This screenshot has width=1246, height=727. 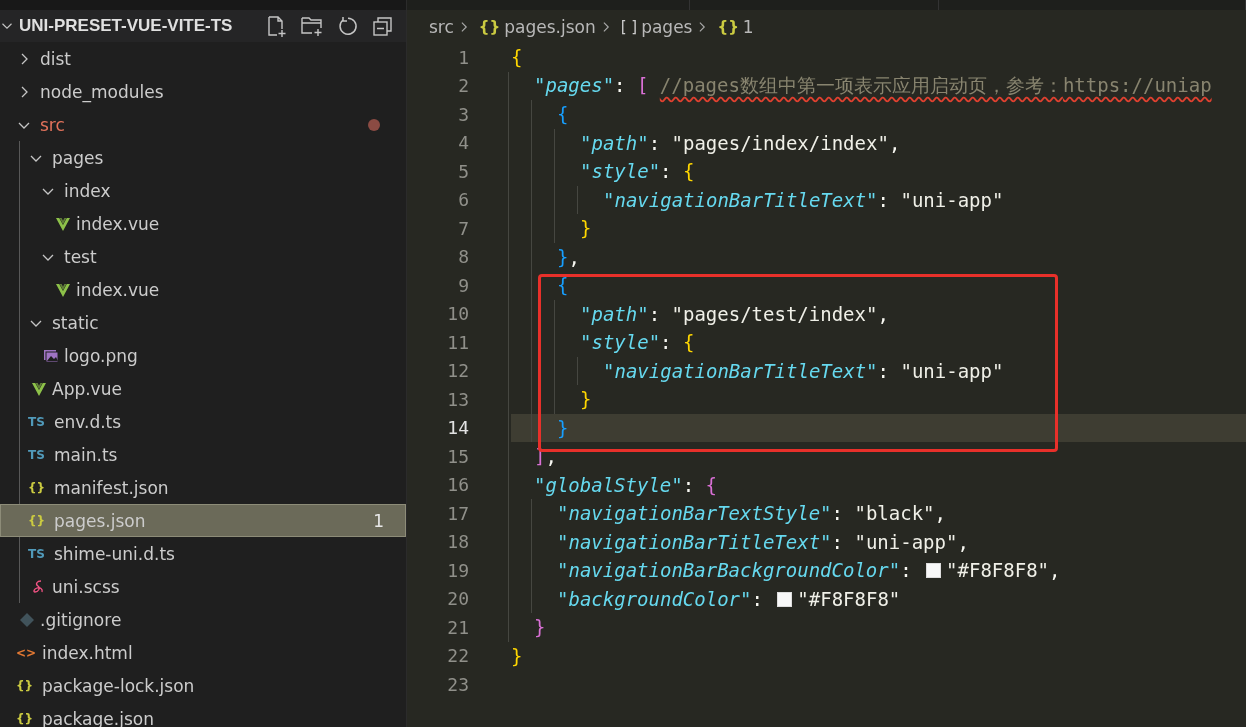 I want to click on file-tree-item: uni.scss, so click(x=203, y=586).